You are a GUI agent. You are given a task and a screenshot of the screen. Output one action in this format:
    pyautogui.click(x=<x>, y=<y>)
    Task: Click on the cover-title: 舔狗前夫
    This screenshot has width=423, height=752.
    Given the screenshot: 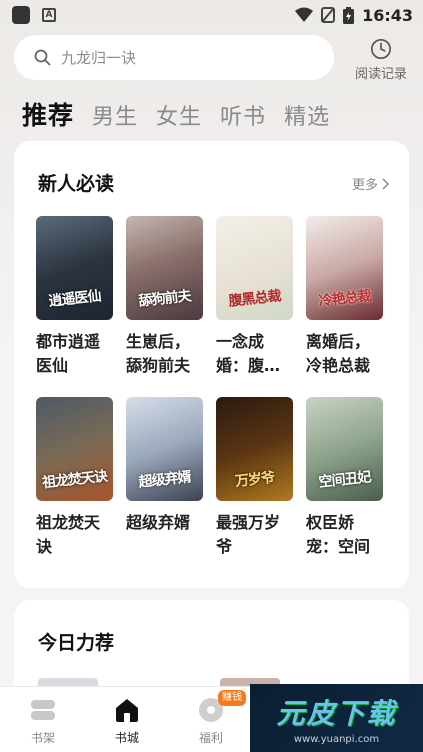 What is the action you would take?
    pyautogui.click(x=164, y=299)
    